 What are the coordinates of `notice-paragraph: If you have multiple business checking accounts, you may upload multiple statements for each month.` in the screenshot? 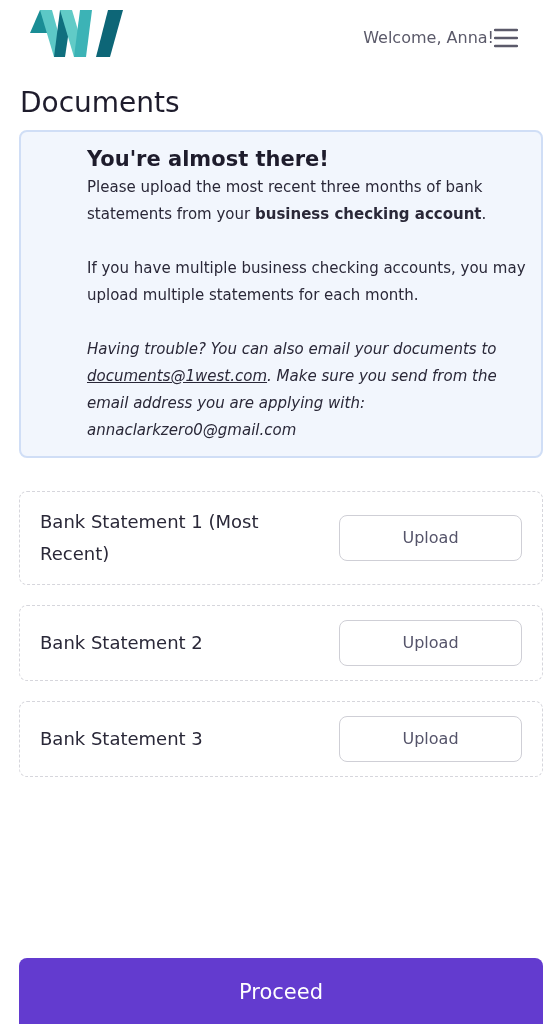 It's located at (307, 281).